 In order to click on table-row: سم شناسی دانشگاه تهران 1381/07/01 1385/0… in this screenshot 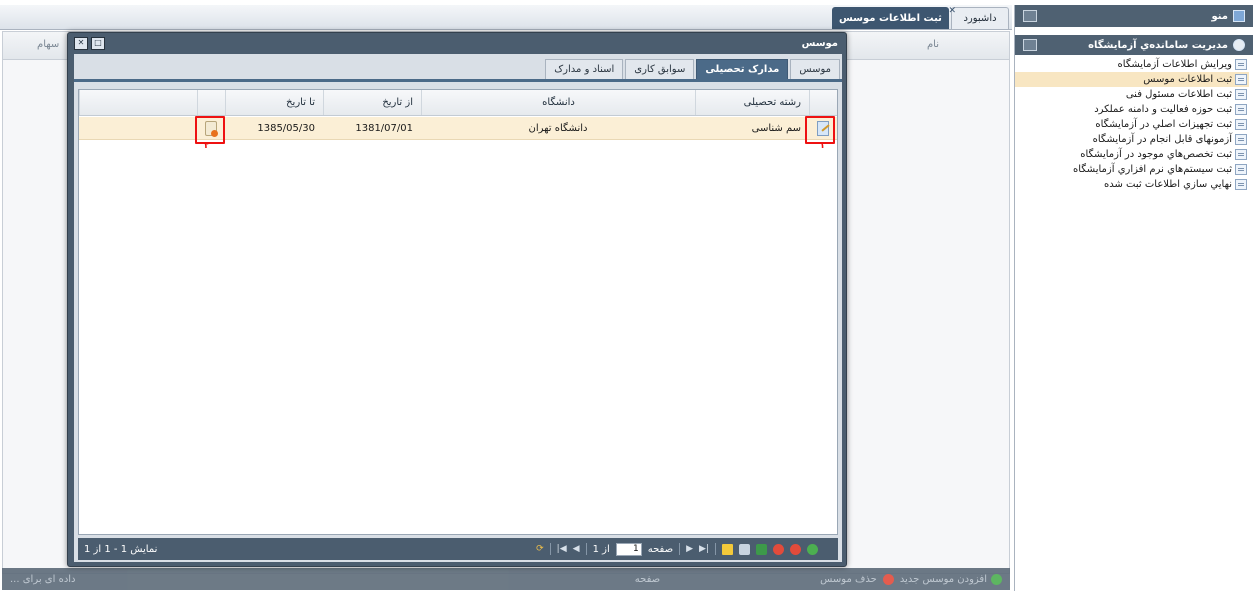, I will do `click(458, 128)`.